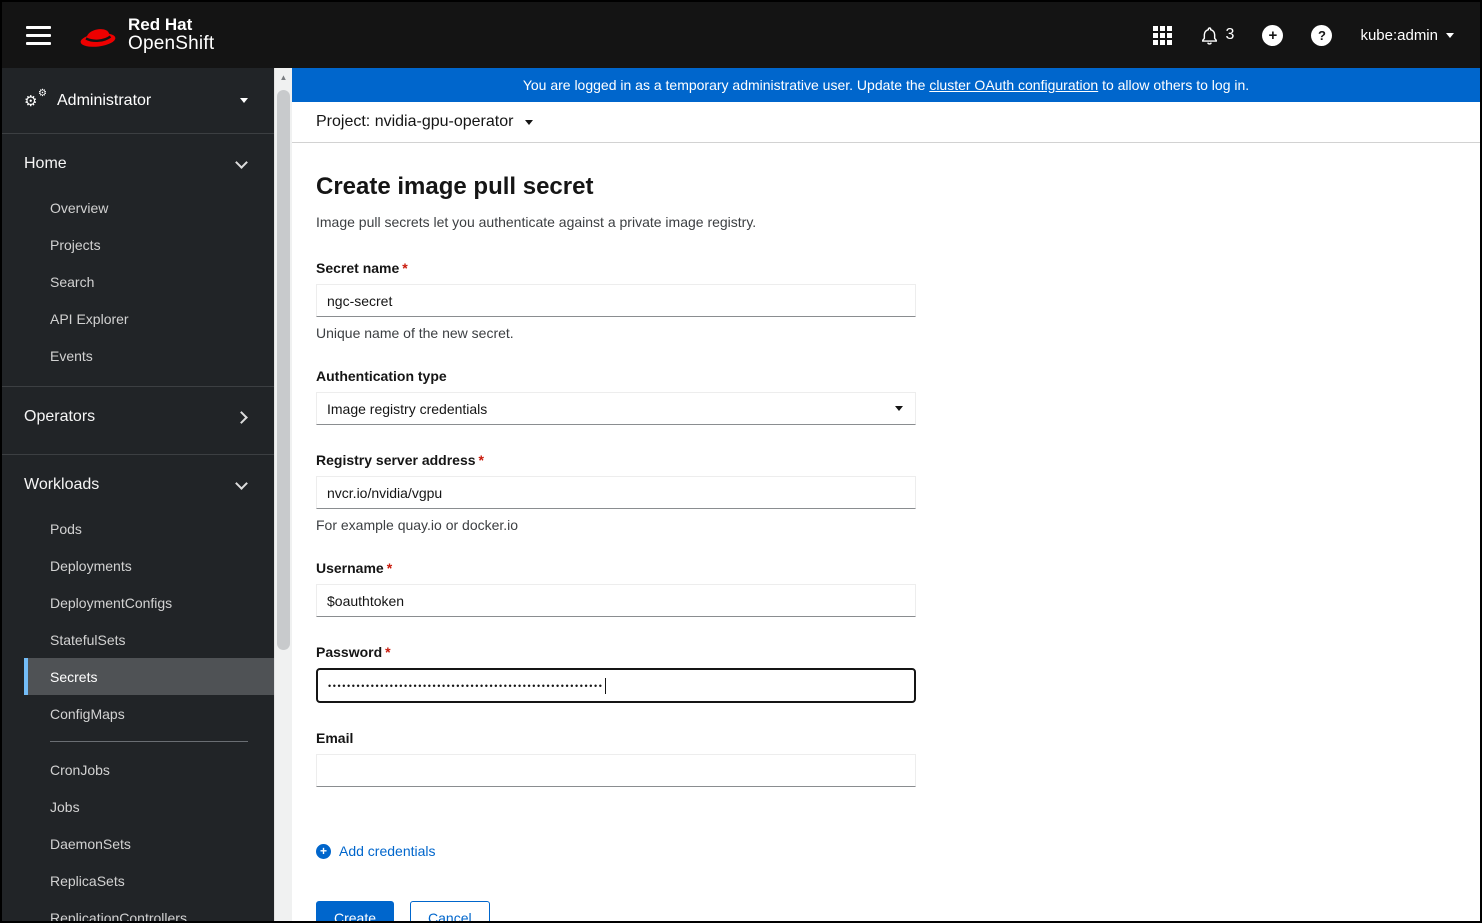  What do you see at coordinates (353, 652) in the screenshot?
I see `password-label: Password *` at bounding box center [353, 652].